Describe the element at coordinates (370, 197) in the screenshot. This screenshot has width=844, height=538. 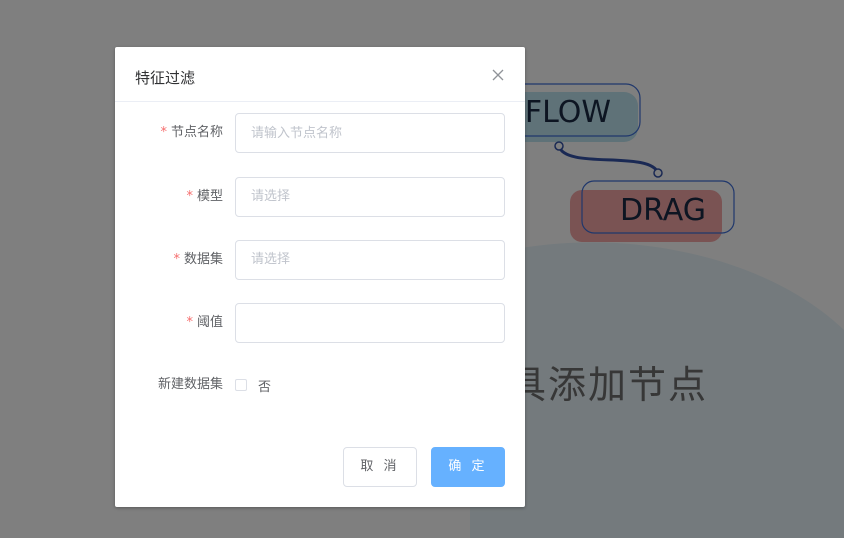
I see `model-select: 请选择` at that location.